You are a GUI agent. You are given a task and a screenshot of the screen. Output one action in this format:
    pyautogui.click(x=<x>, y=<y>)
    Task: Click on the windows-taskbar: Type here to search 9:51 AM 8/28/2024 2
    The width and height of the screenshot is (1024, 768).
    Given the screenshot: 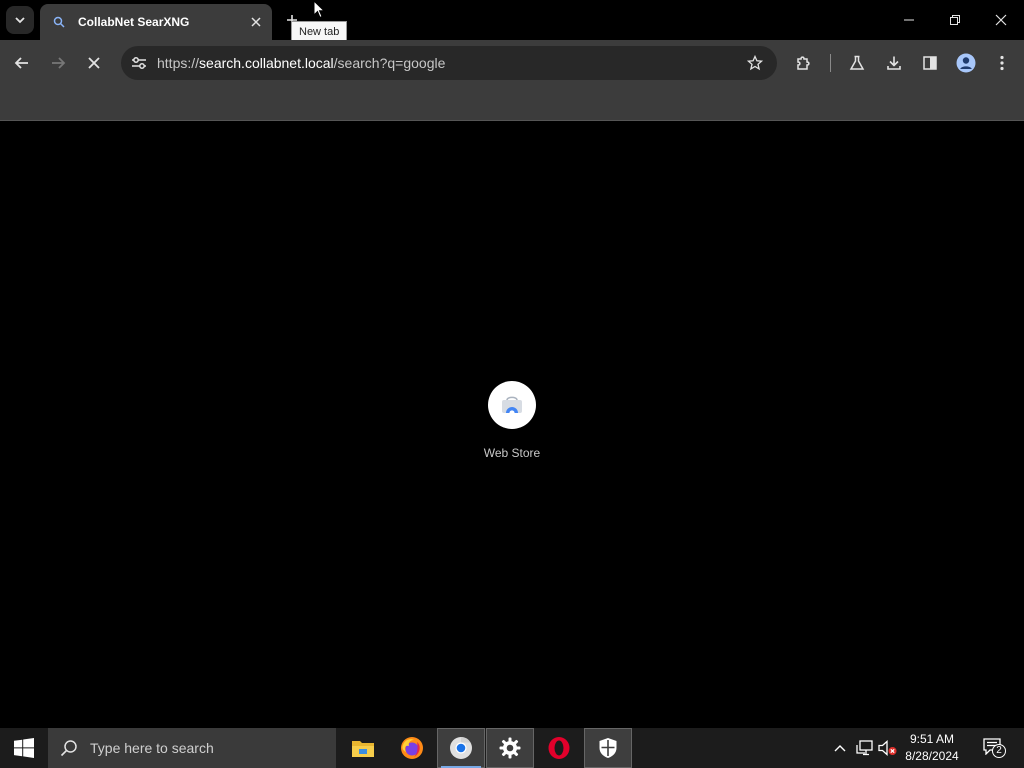 What is the action you would take?
    pyautogui.click(x=512, y=748)
    